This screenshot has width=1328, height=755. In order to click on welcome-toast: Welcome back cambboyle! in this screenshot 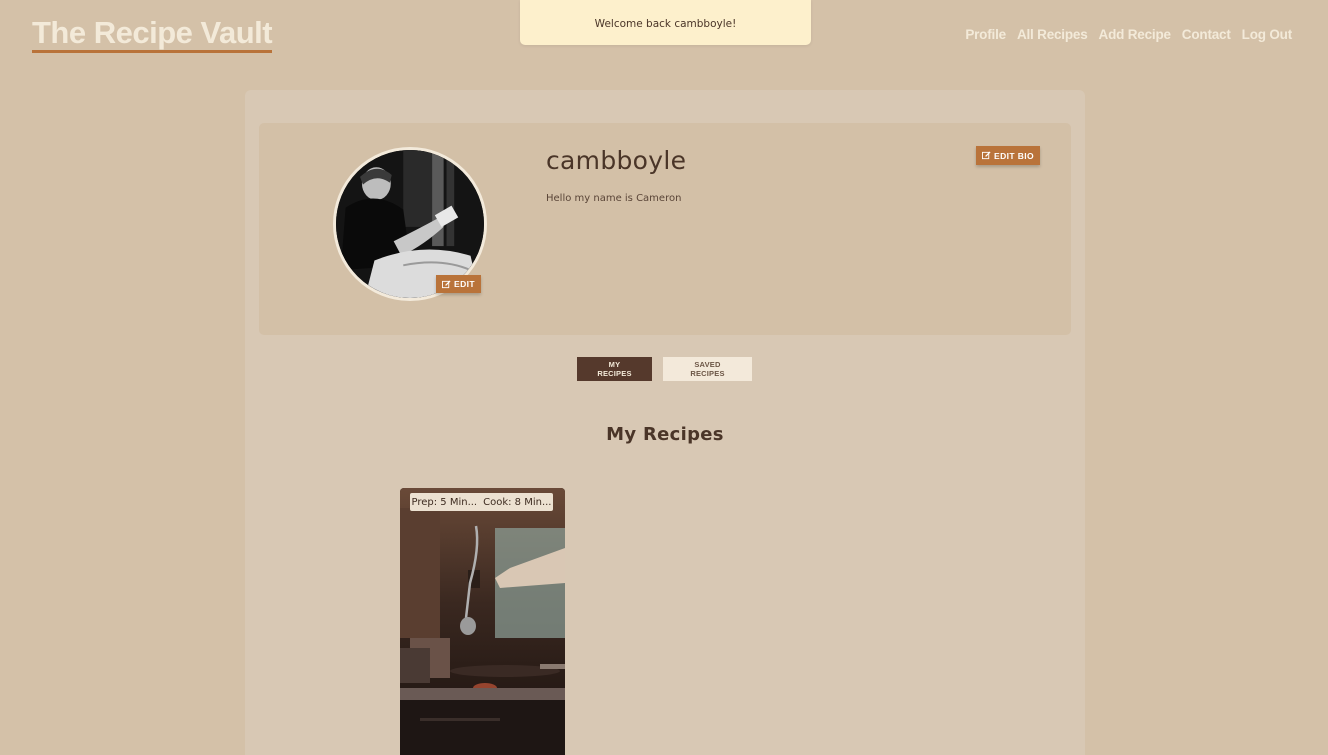, I will do `click(665, 22)`.